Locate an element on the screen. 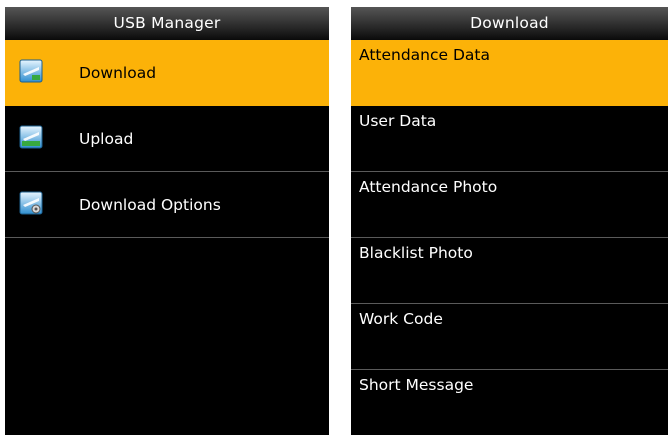  list-item-label: User Data is located at coordinates (398, 121).